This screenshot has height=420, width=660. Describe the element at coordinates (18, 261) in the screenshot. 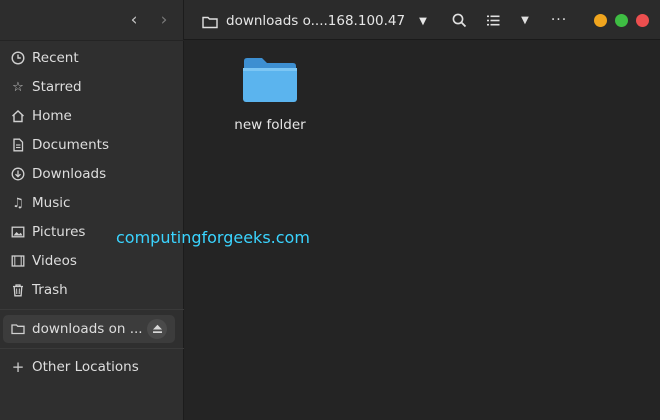

I see `video-icon` at that location.